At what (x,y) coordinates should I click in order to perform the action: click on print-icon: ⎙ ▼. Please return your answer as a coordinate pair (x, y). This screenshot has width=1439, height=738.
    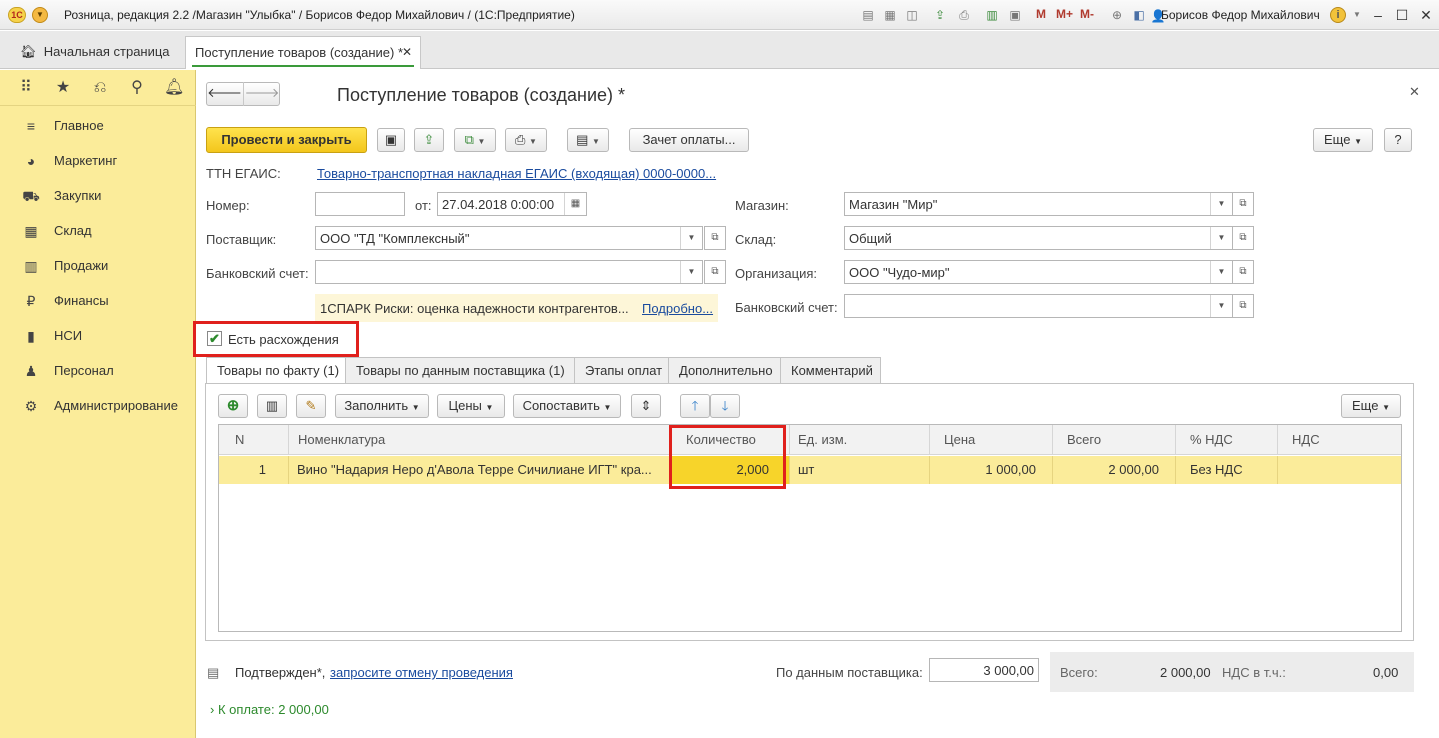
    Looking at the image, I should click on (526, 140).